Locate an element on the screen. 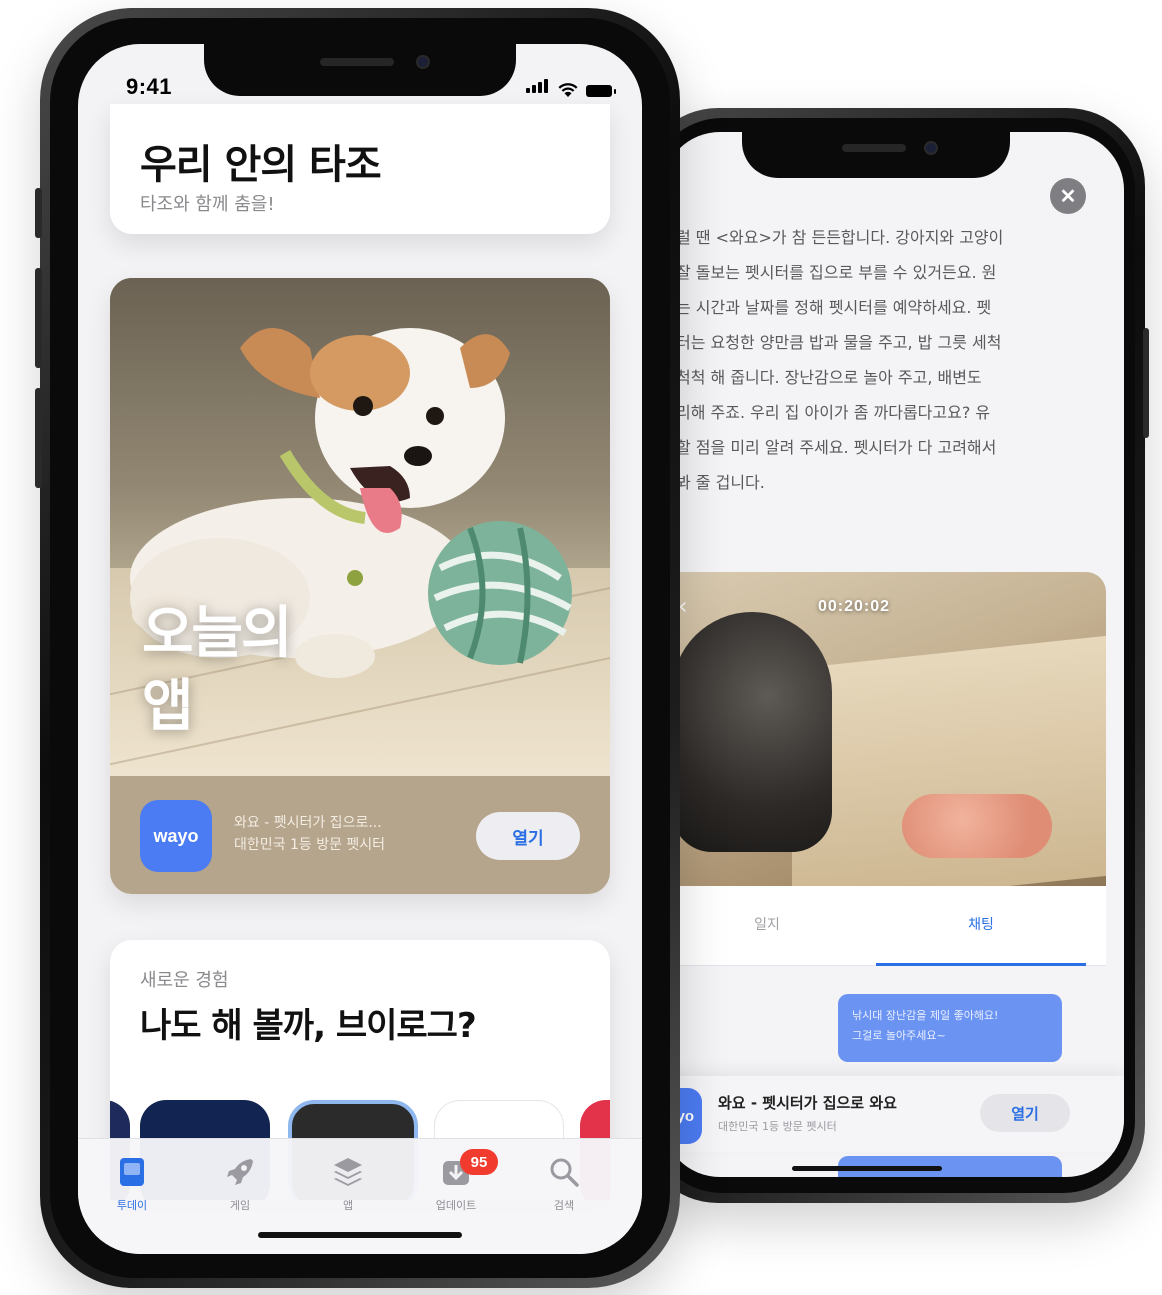 This screenshot has height=1295, width=1162. tab-today: 투데이 is located at coordinates (132, 1184).